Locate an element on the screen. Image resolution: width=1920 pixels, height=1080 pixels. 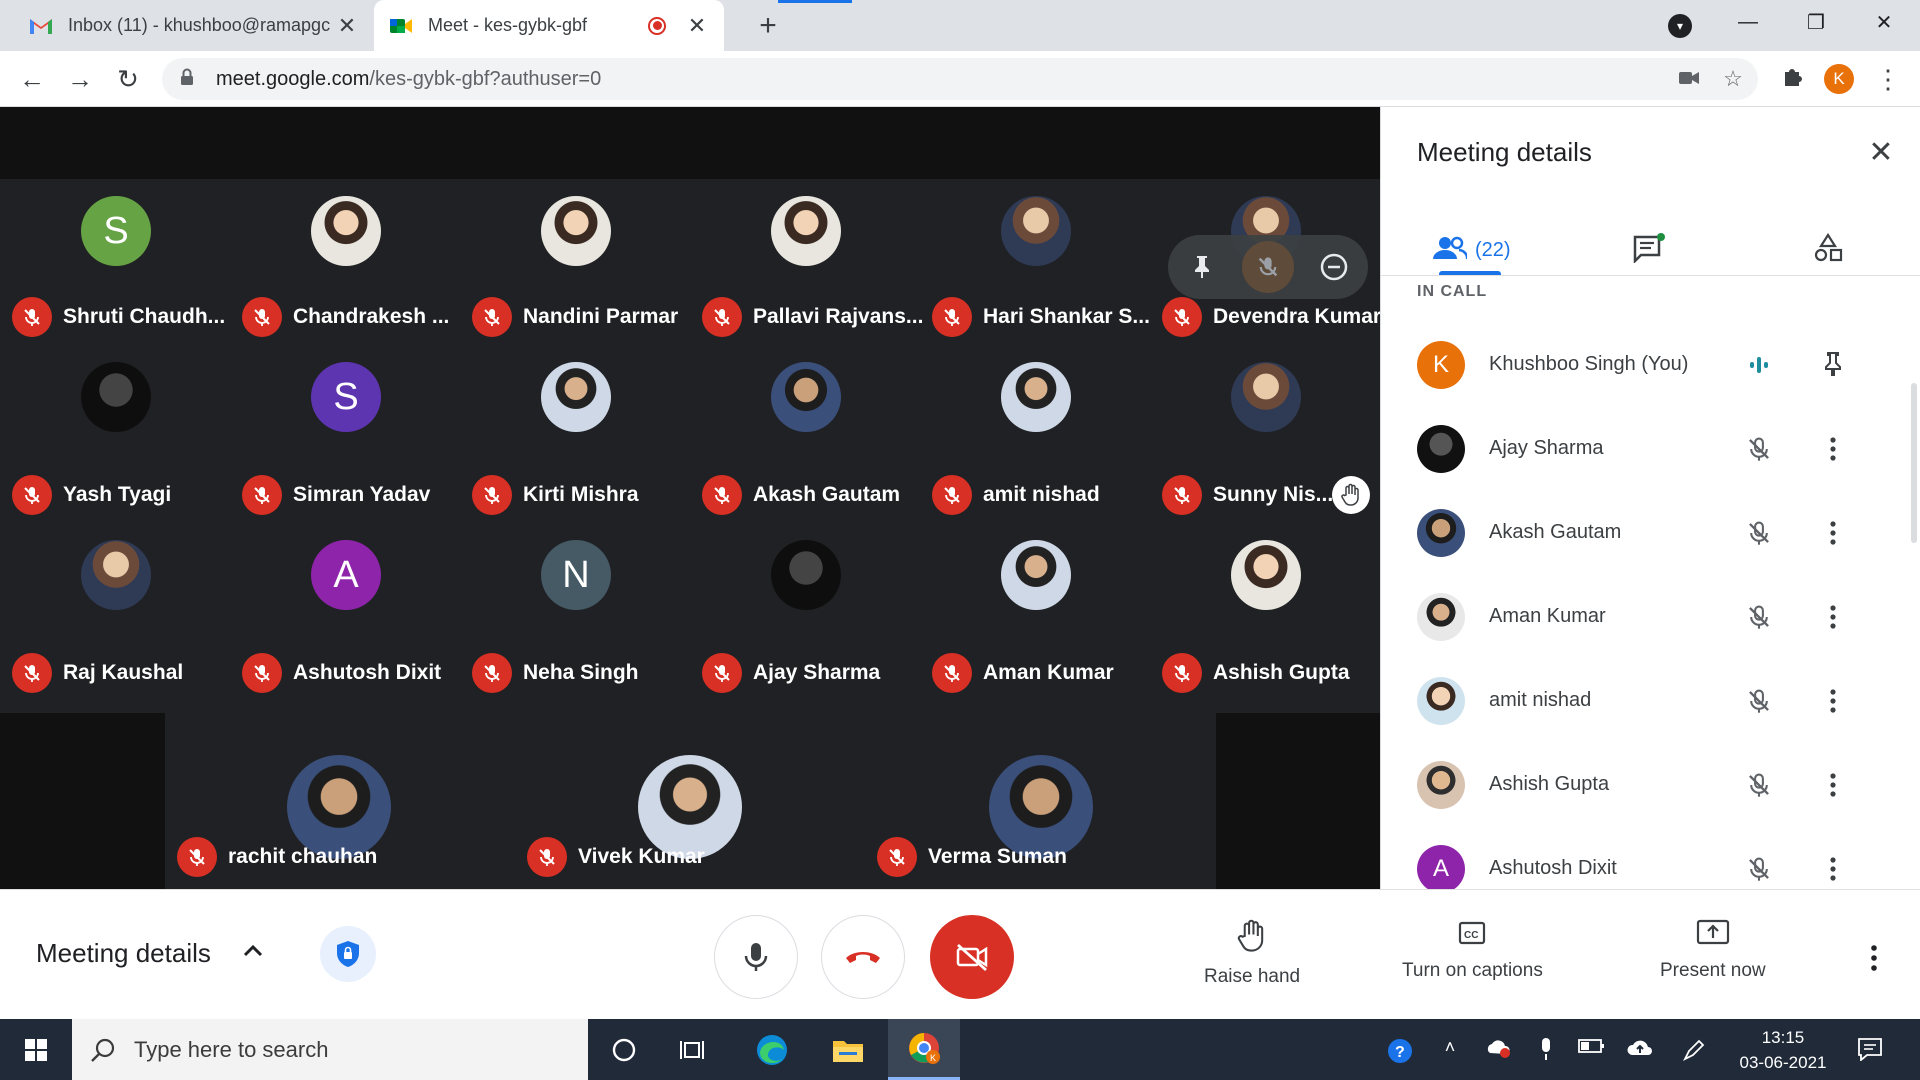
chevron-up-icon: ˄ is located at coordinates (1450, 1050).